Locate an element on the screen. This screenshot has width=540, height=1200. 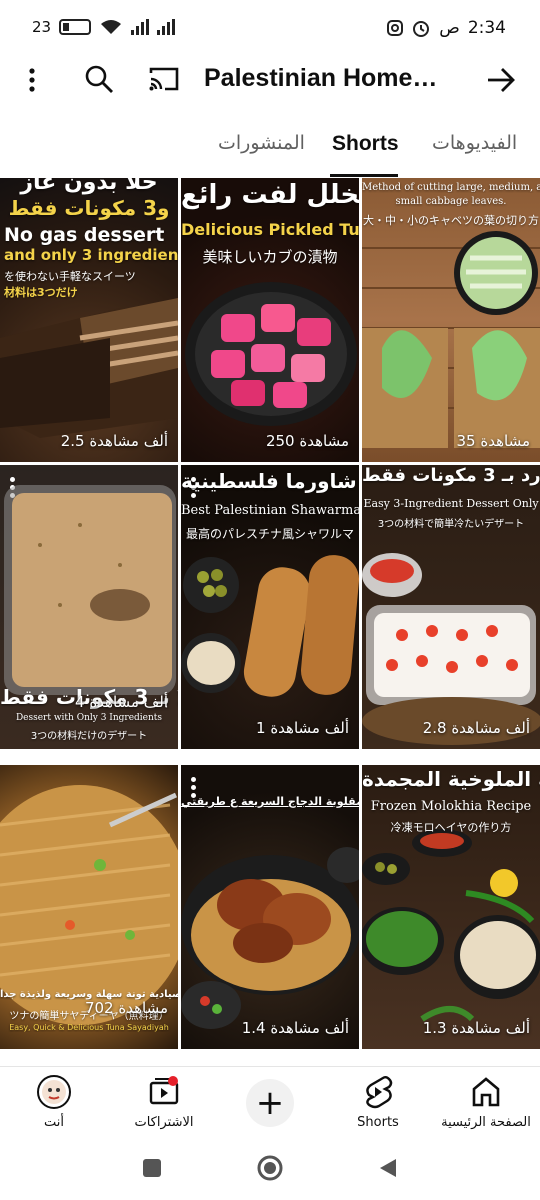
avatar is located at coordinates (54, 1092).